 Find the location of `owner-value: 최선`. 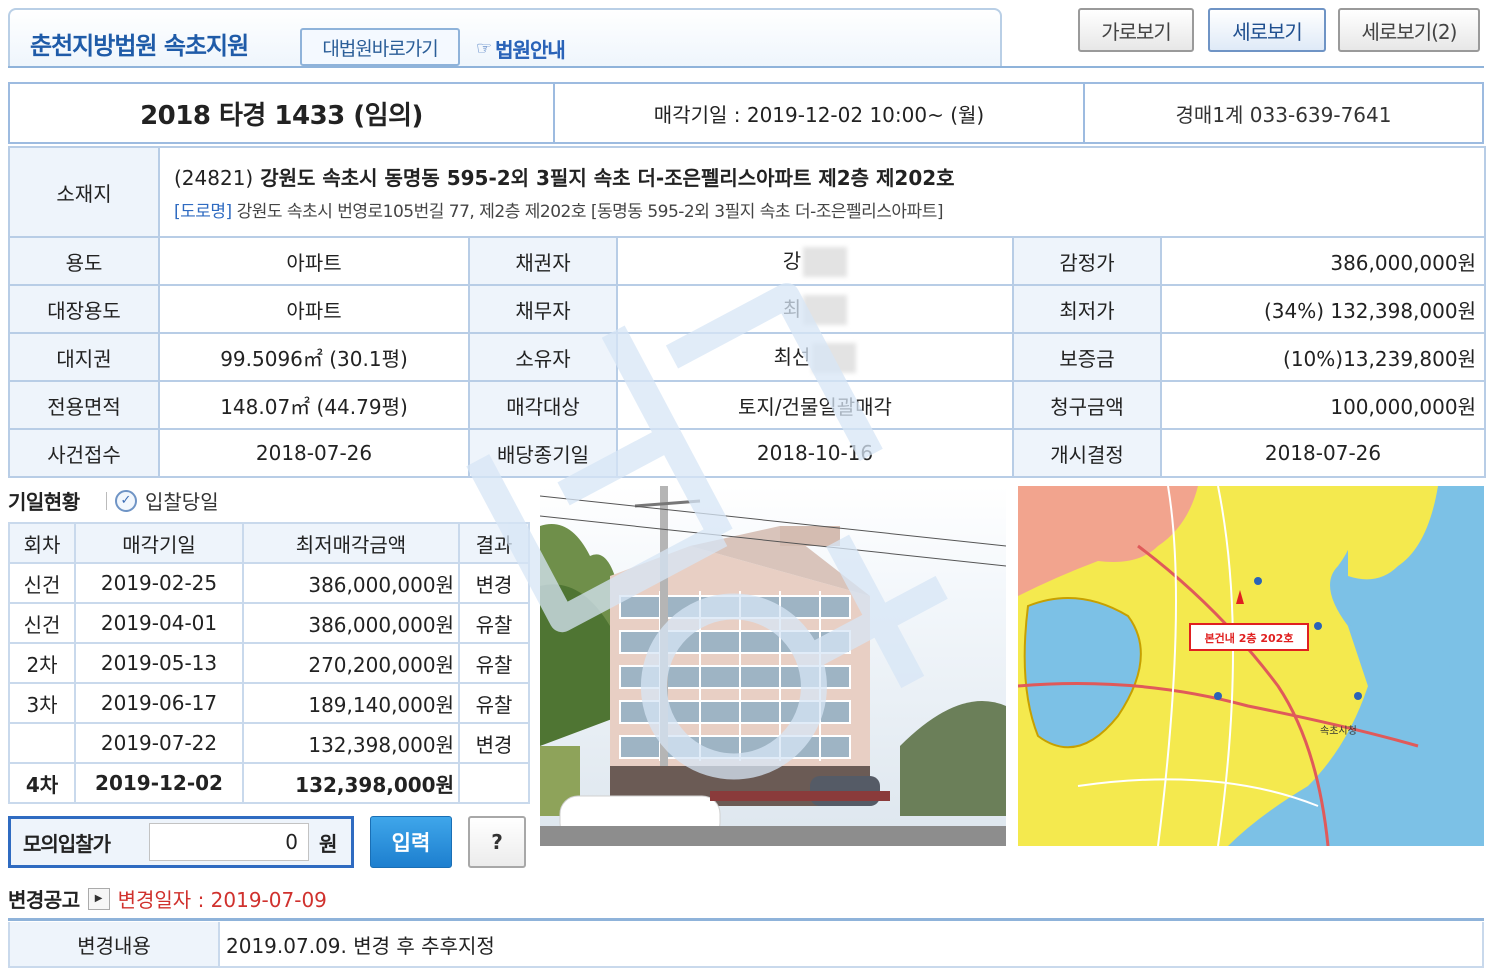

owner-value: 최선 is located at coordinates (815, 357).